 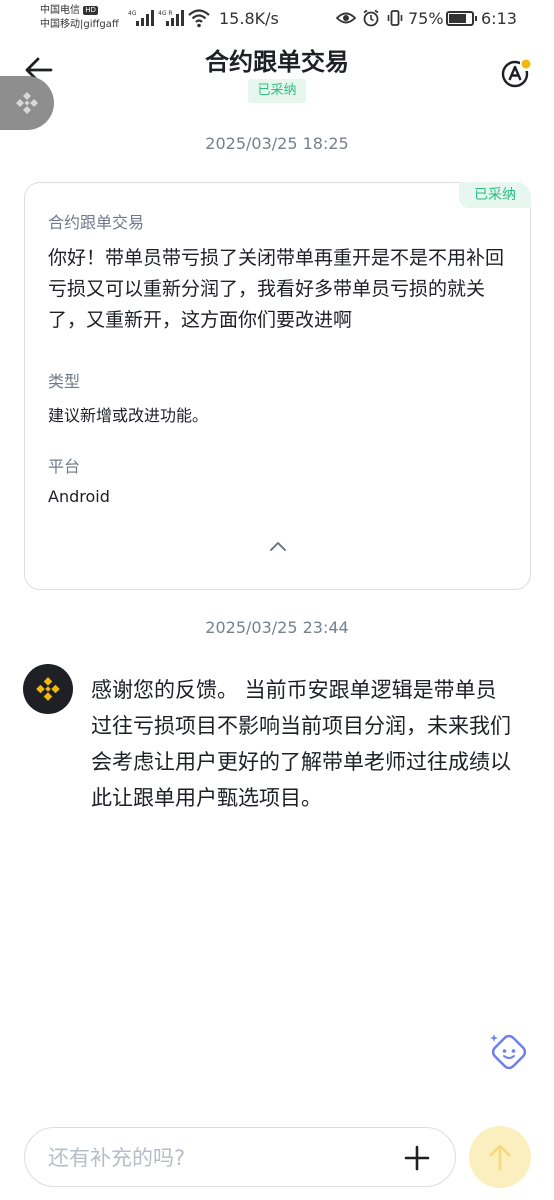 I want to click on carrier-2: 中国移动|giffgaff, so click(x=79, y=24).